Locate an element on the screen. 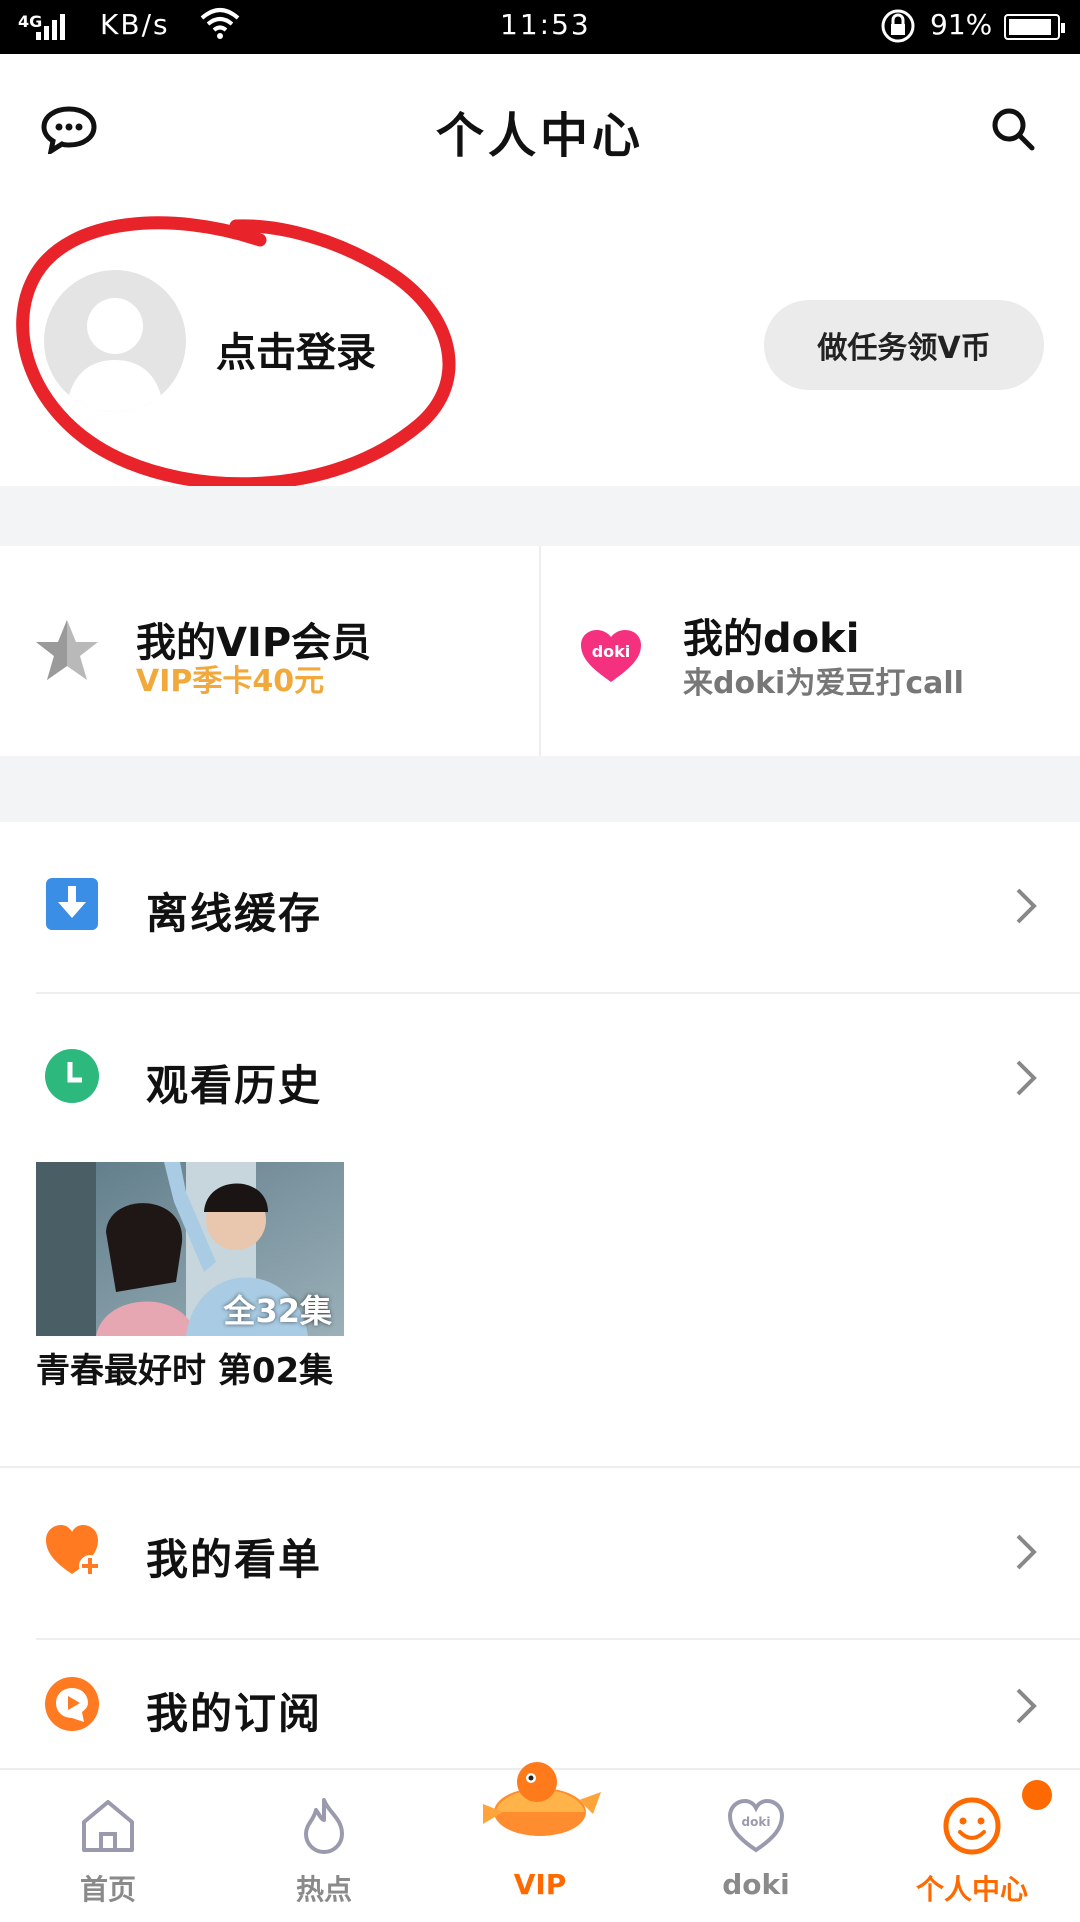 Image resolution: width=1080 pixels, height=1922 pixels. tab-home: 首页 is located at coordinates (108, 1846).